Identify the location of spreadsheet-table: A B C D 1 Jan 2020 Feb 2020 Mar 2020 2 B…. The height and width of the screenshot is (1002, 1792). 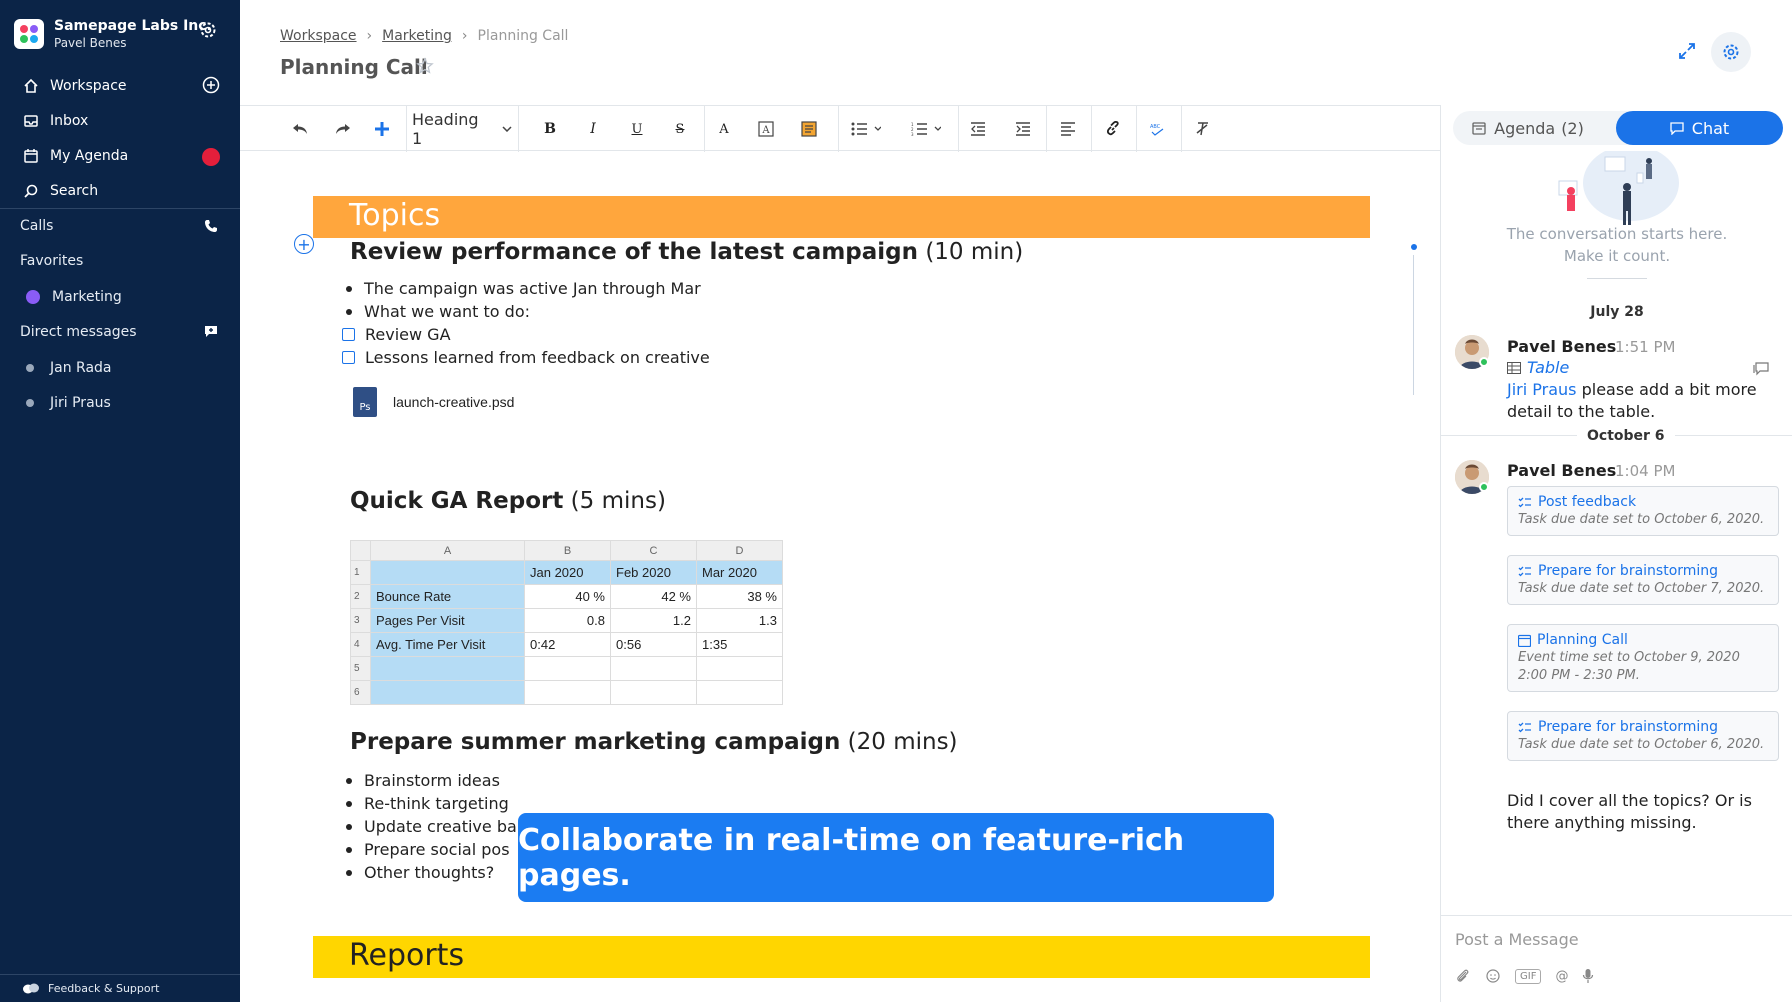
(566, 622).